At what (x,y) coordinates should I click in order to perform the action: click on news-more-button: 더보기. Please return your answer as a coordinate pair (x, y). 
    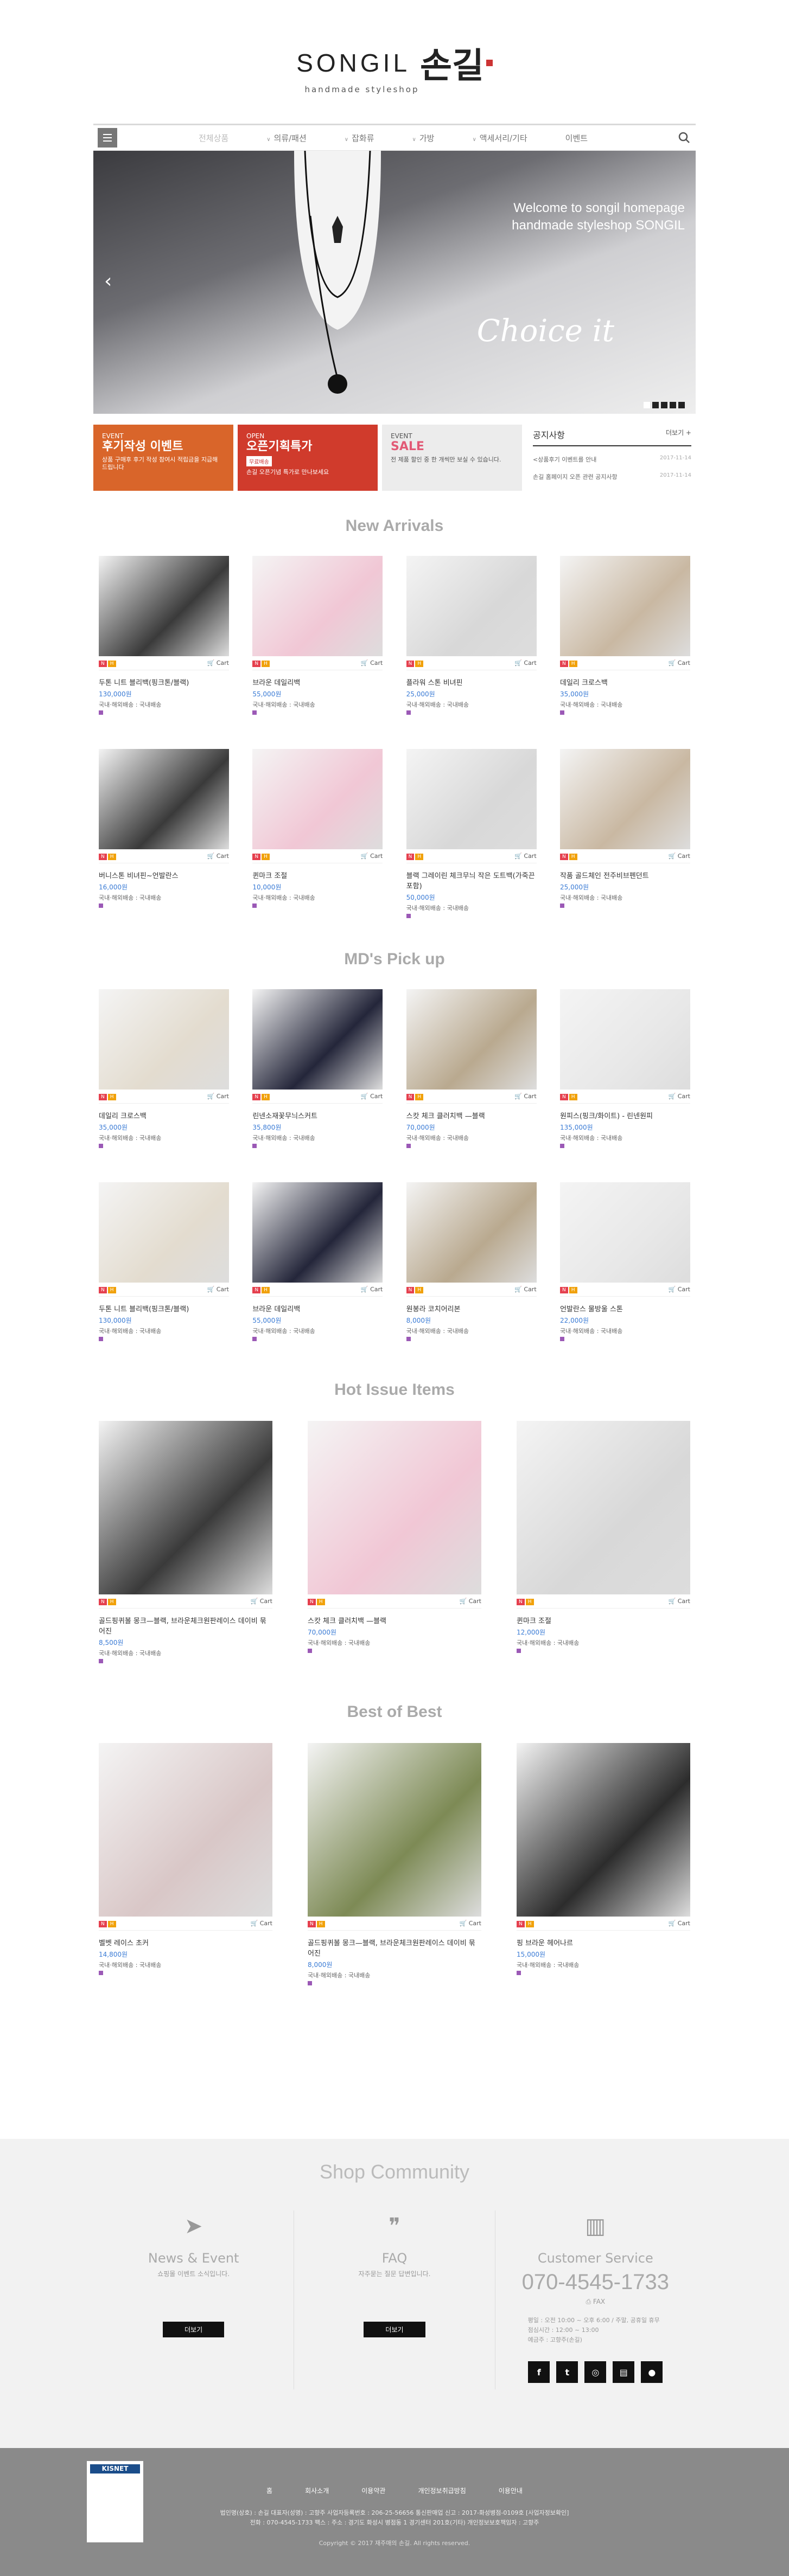
    Looking at the image, I should click on (194, 2329).